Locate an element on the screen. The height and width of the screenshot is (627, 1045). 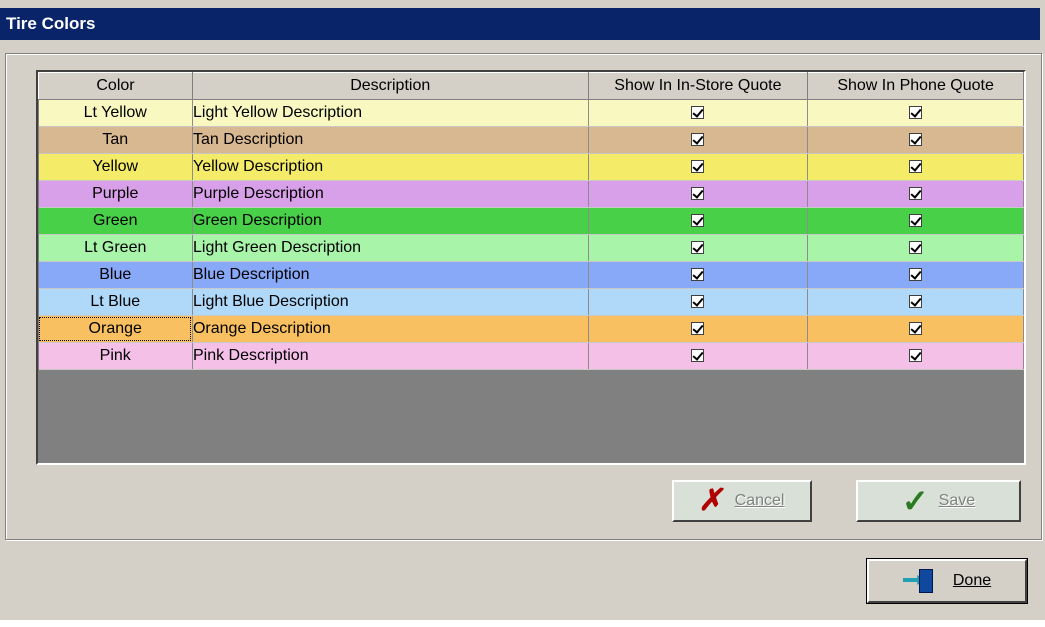
description-cell: Light Yellow Description is located at coordinates (390, 113).